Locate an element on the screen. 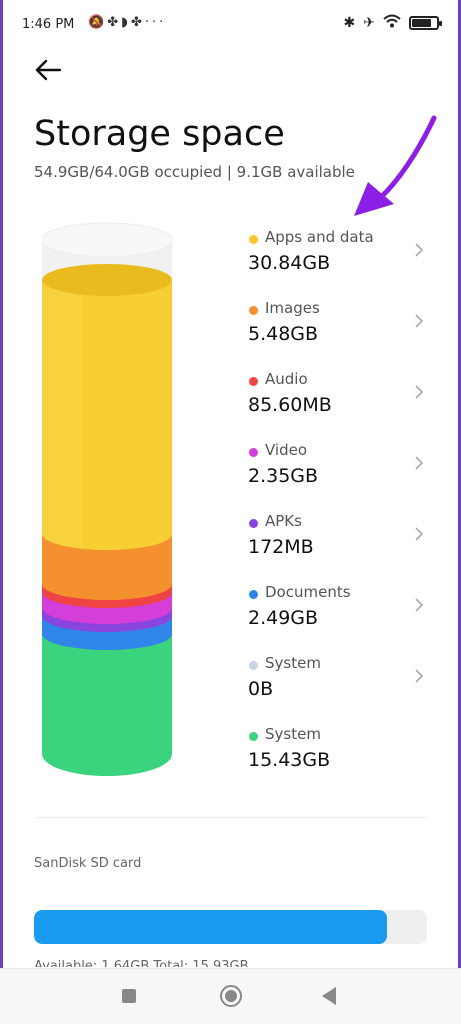 The image size is (461, 1024). more-icon: ··· is located at coordinates (155, 22).